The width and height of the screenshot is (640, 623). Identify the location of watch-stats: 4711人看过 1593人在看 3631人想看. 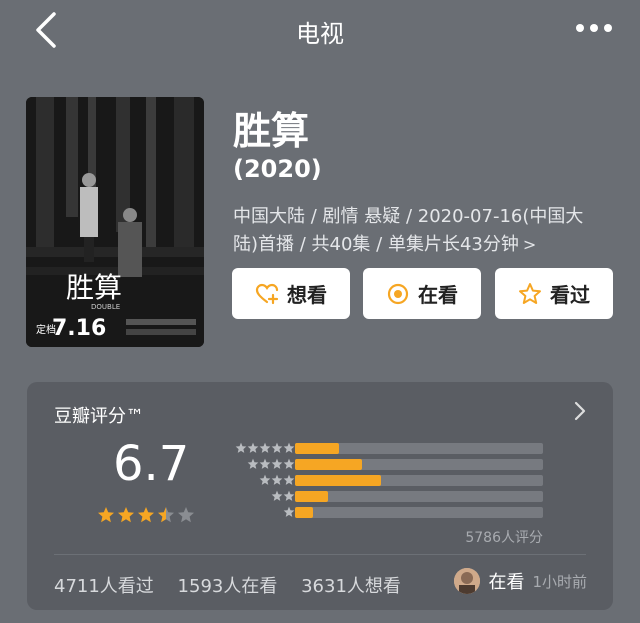
(236, 585).